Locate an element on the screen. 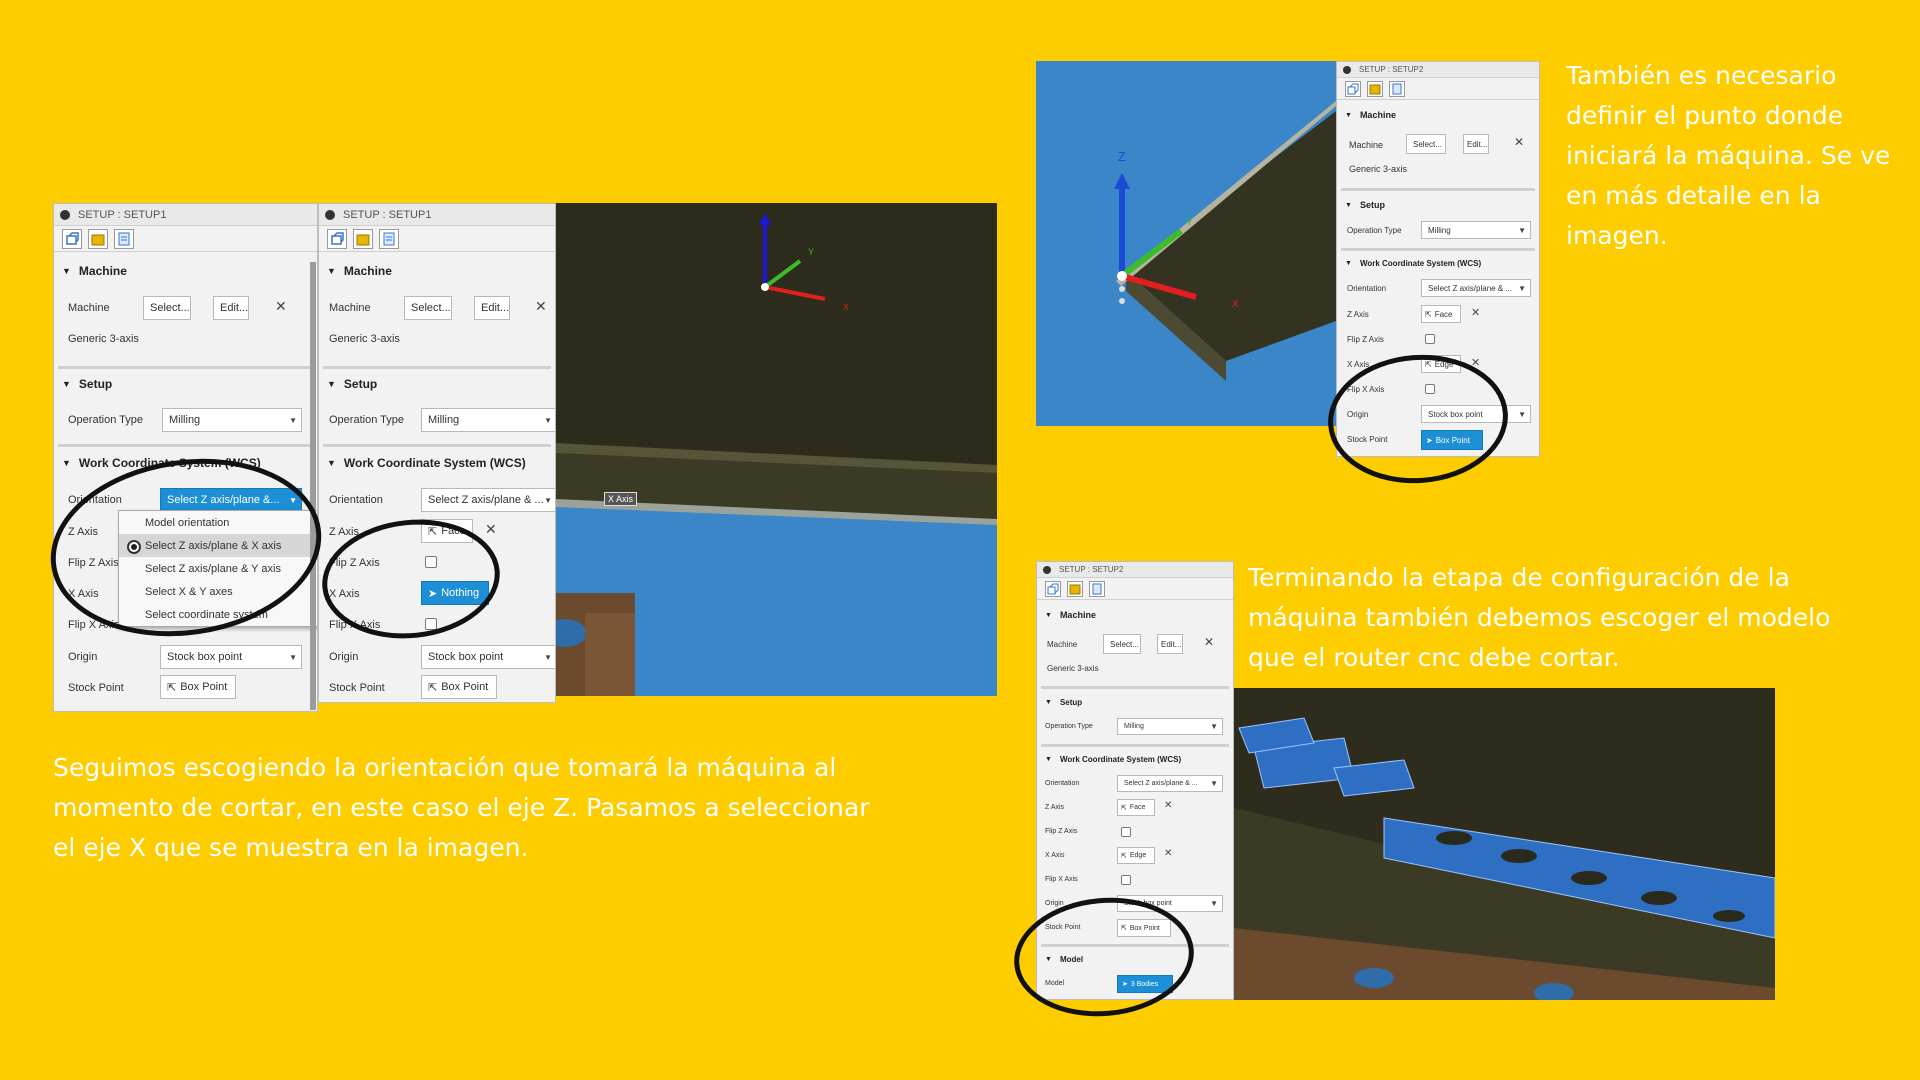 The height and width of the screenshot is (1080, 1920). panel-1-scrollbar is located at coordinates (313, 486).